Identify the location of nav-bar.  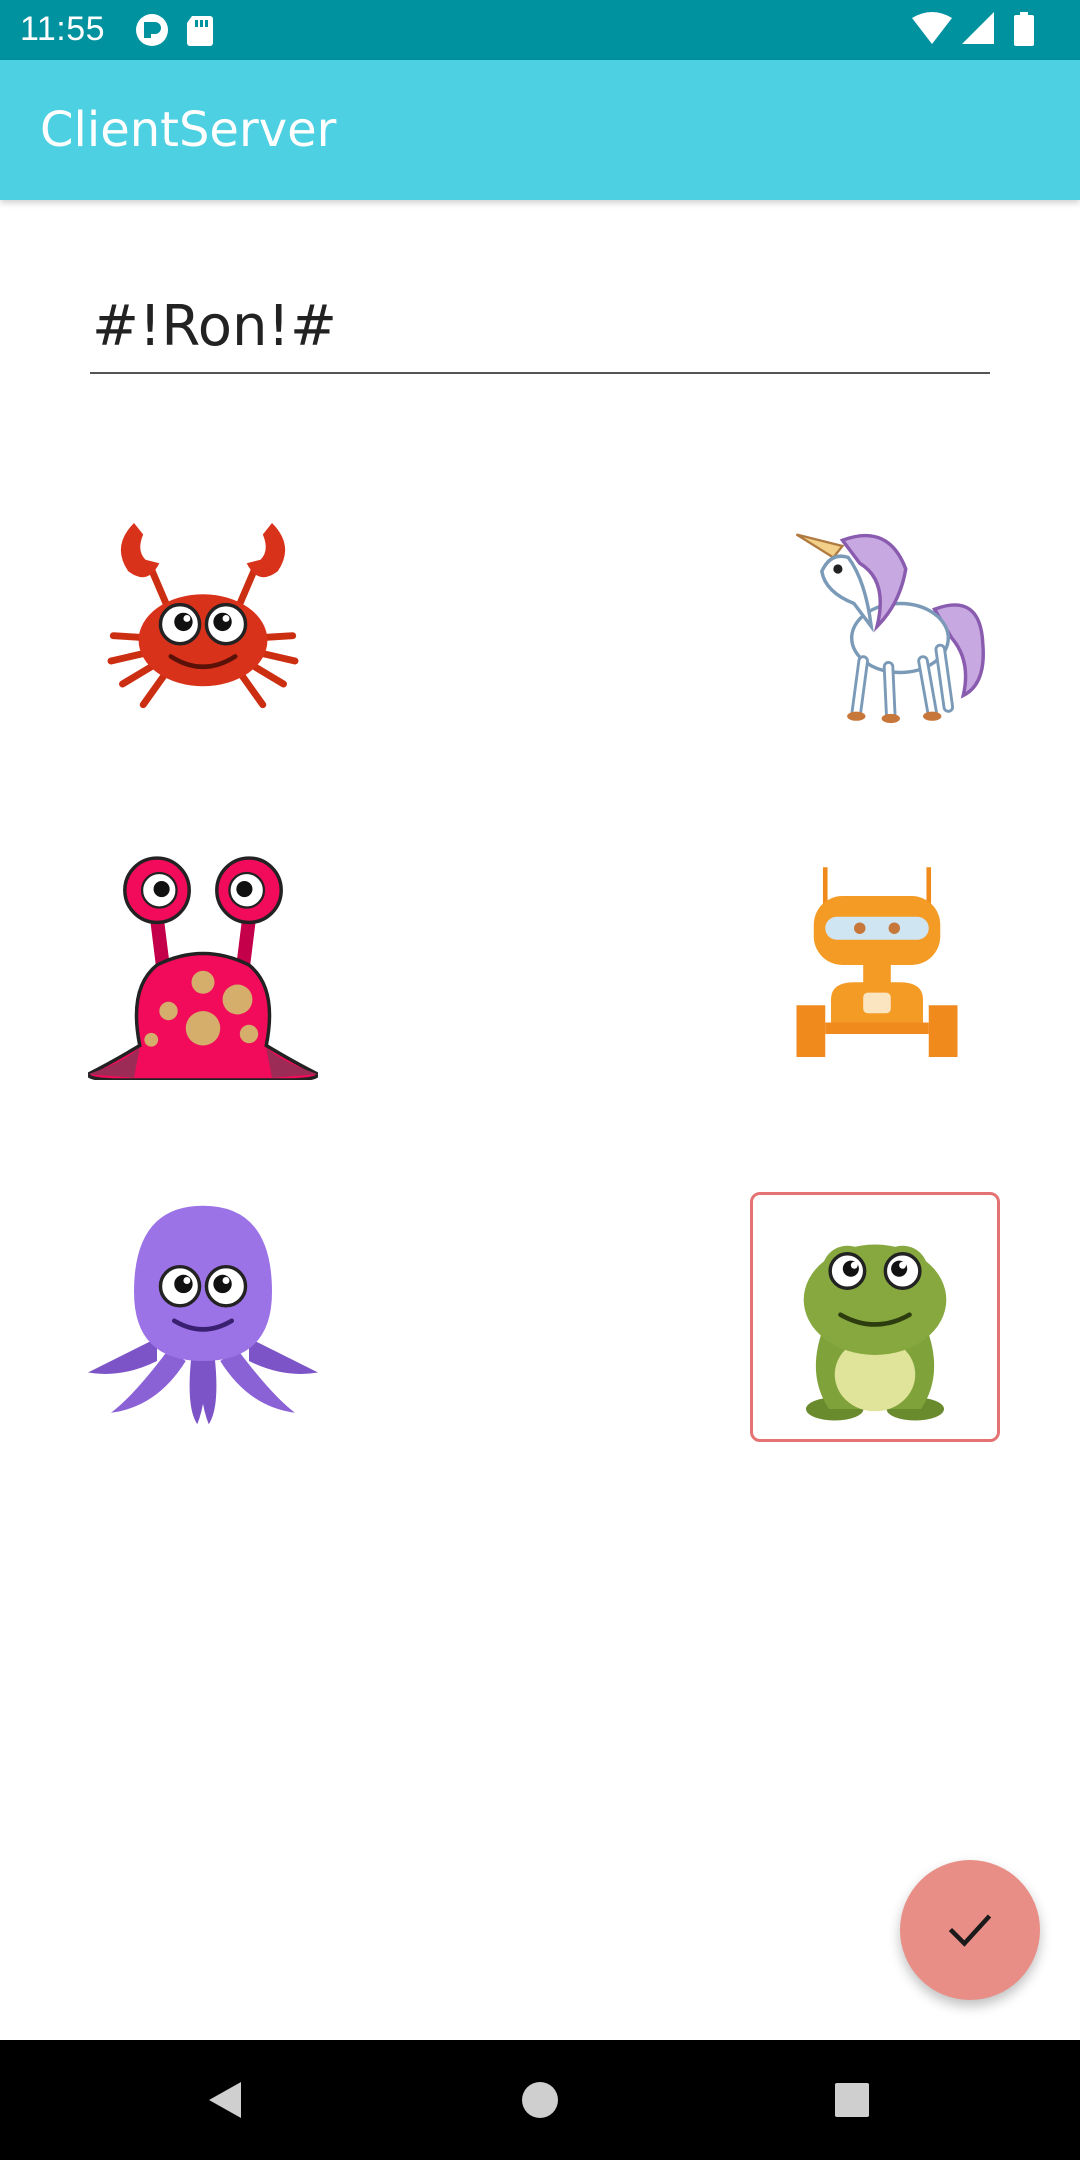
(540, 2100).